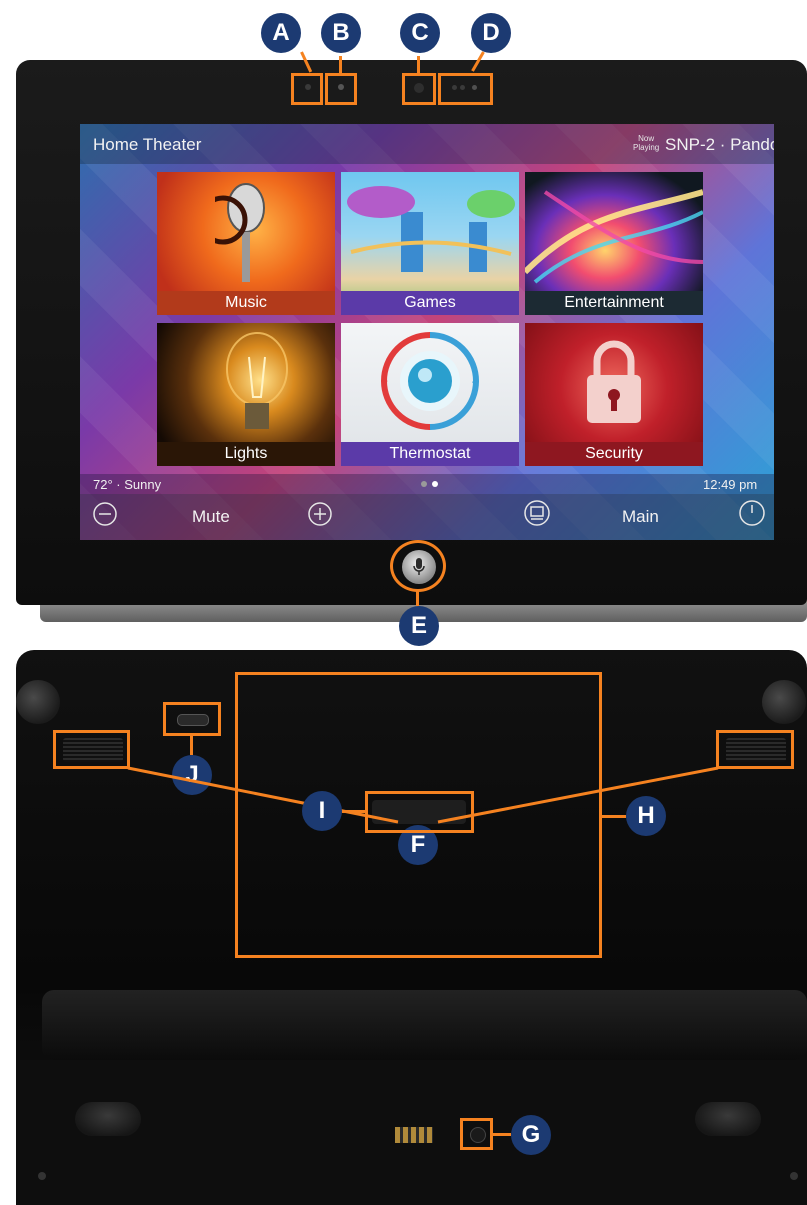  Describe the element at coordinates (105, 514) in the screenshot. I see `volume-down-icon` at that location.